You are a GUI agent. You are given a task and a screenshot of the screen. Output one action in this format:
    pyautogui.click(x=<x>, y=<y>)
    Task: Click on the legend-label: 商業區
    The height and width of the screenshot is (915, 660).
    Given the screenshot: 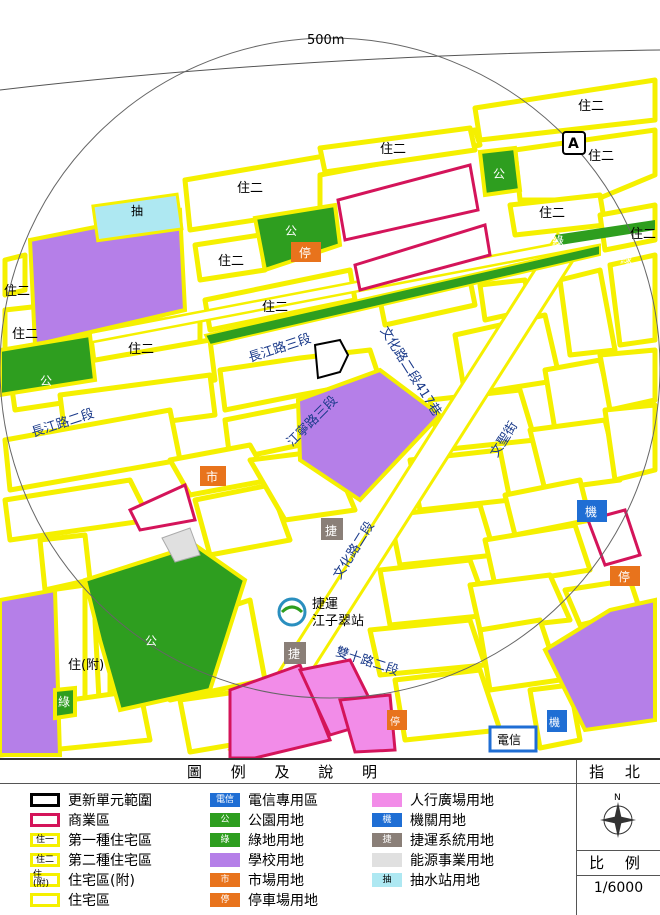 What is the action you would take?
    pyautogui.click(x=89, y=821)
    